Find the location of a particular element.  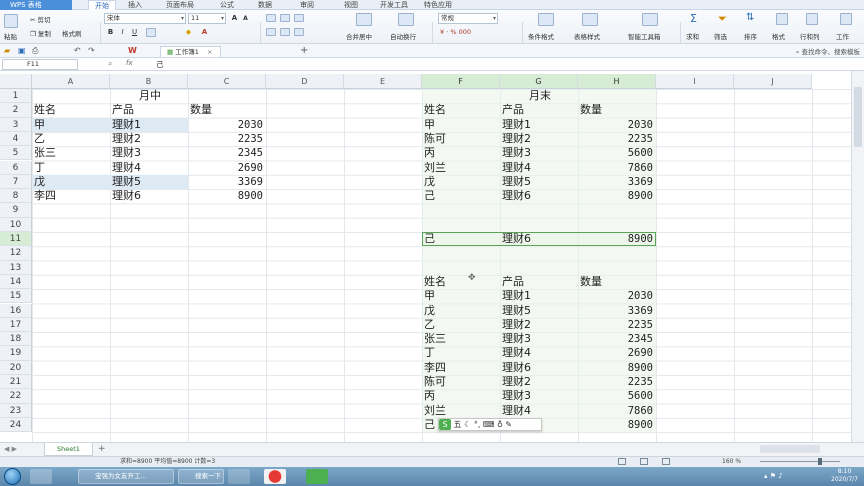

paste-icon is located at coordinates (11, 21).